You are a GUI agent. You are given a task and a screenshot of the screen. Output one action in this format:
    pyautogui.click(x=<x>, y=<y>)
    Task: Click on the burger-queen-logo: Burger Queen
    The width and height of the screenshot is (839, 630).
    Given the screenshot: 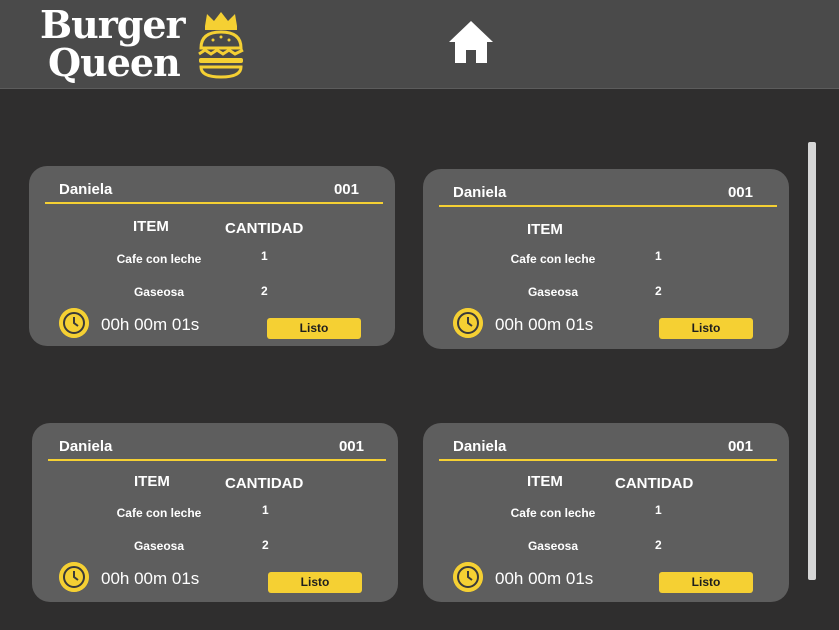 What is the action you would take?
    pyautogui.click(x=147, y=45)
    